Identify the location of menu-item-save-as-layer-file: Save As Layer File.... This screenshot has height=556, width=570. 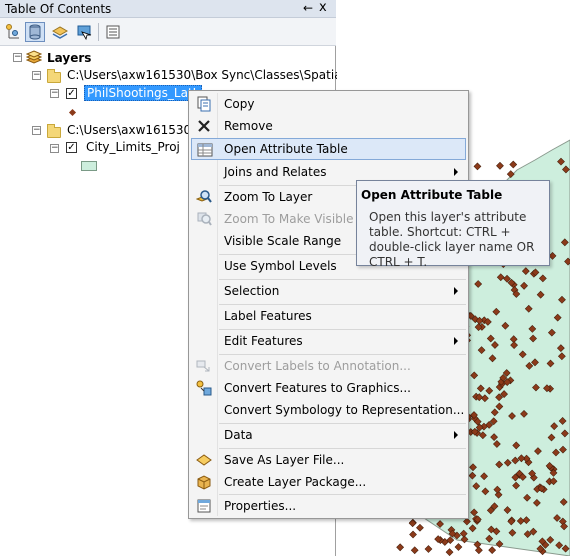
(328, 460).